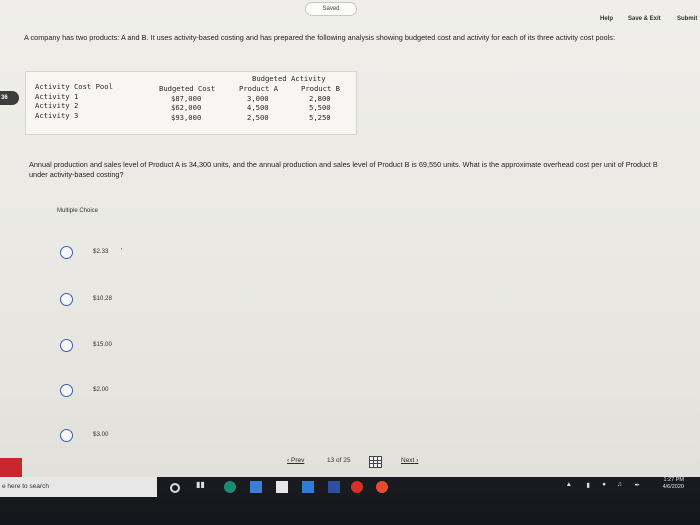 The image size is (700, 525). I want to click on task-view-icon: ▮▮, so click(202, 486).